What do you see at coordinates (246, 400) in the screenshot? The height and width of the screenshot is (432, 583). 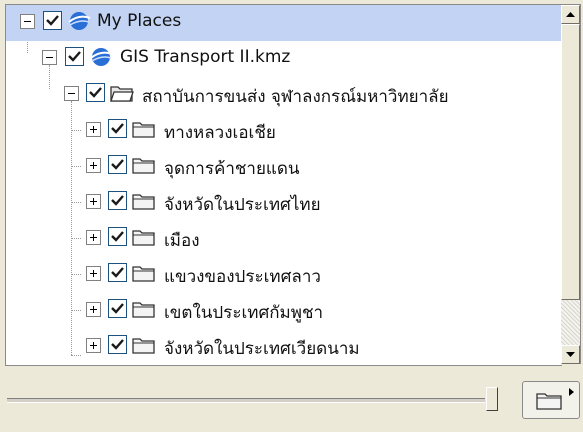 I see `opacity-slider-track` at bounding box center [246, 400].